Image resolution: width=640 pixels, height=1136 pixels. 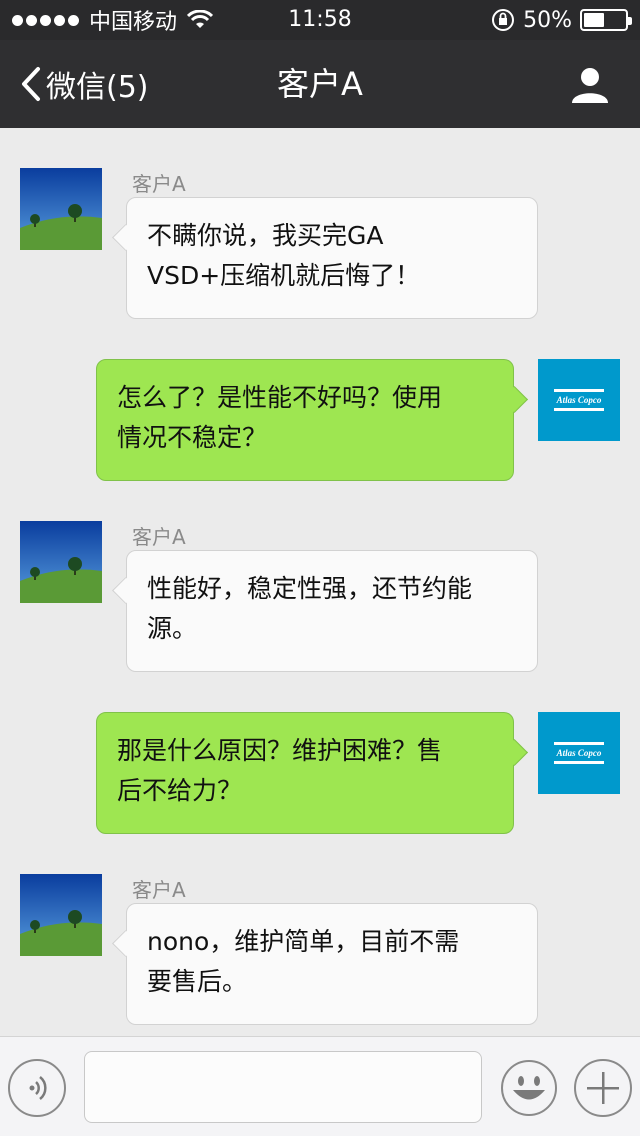 What do you see at coordinates (606, 20) in the screenshot?
I see `battery-icon` at bounding box center [606, 20].